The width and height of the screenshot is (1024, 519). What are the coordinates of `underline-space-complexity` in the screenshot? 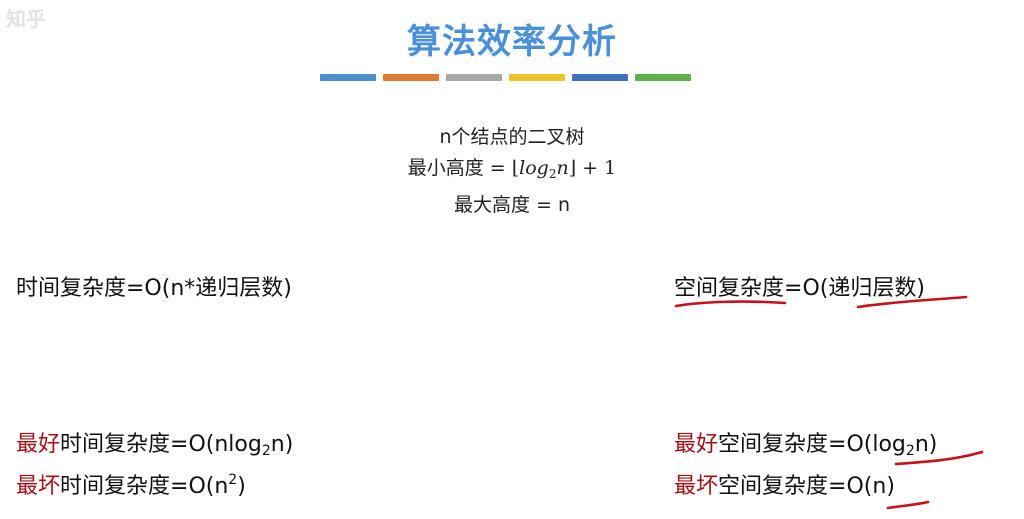 It's located at (730, 304).